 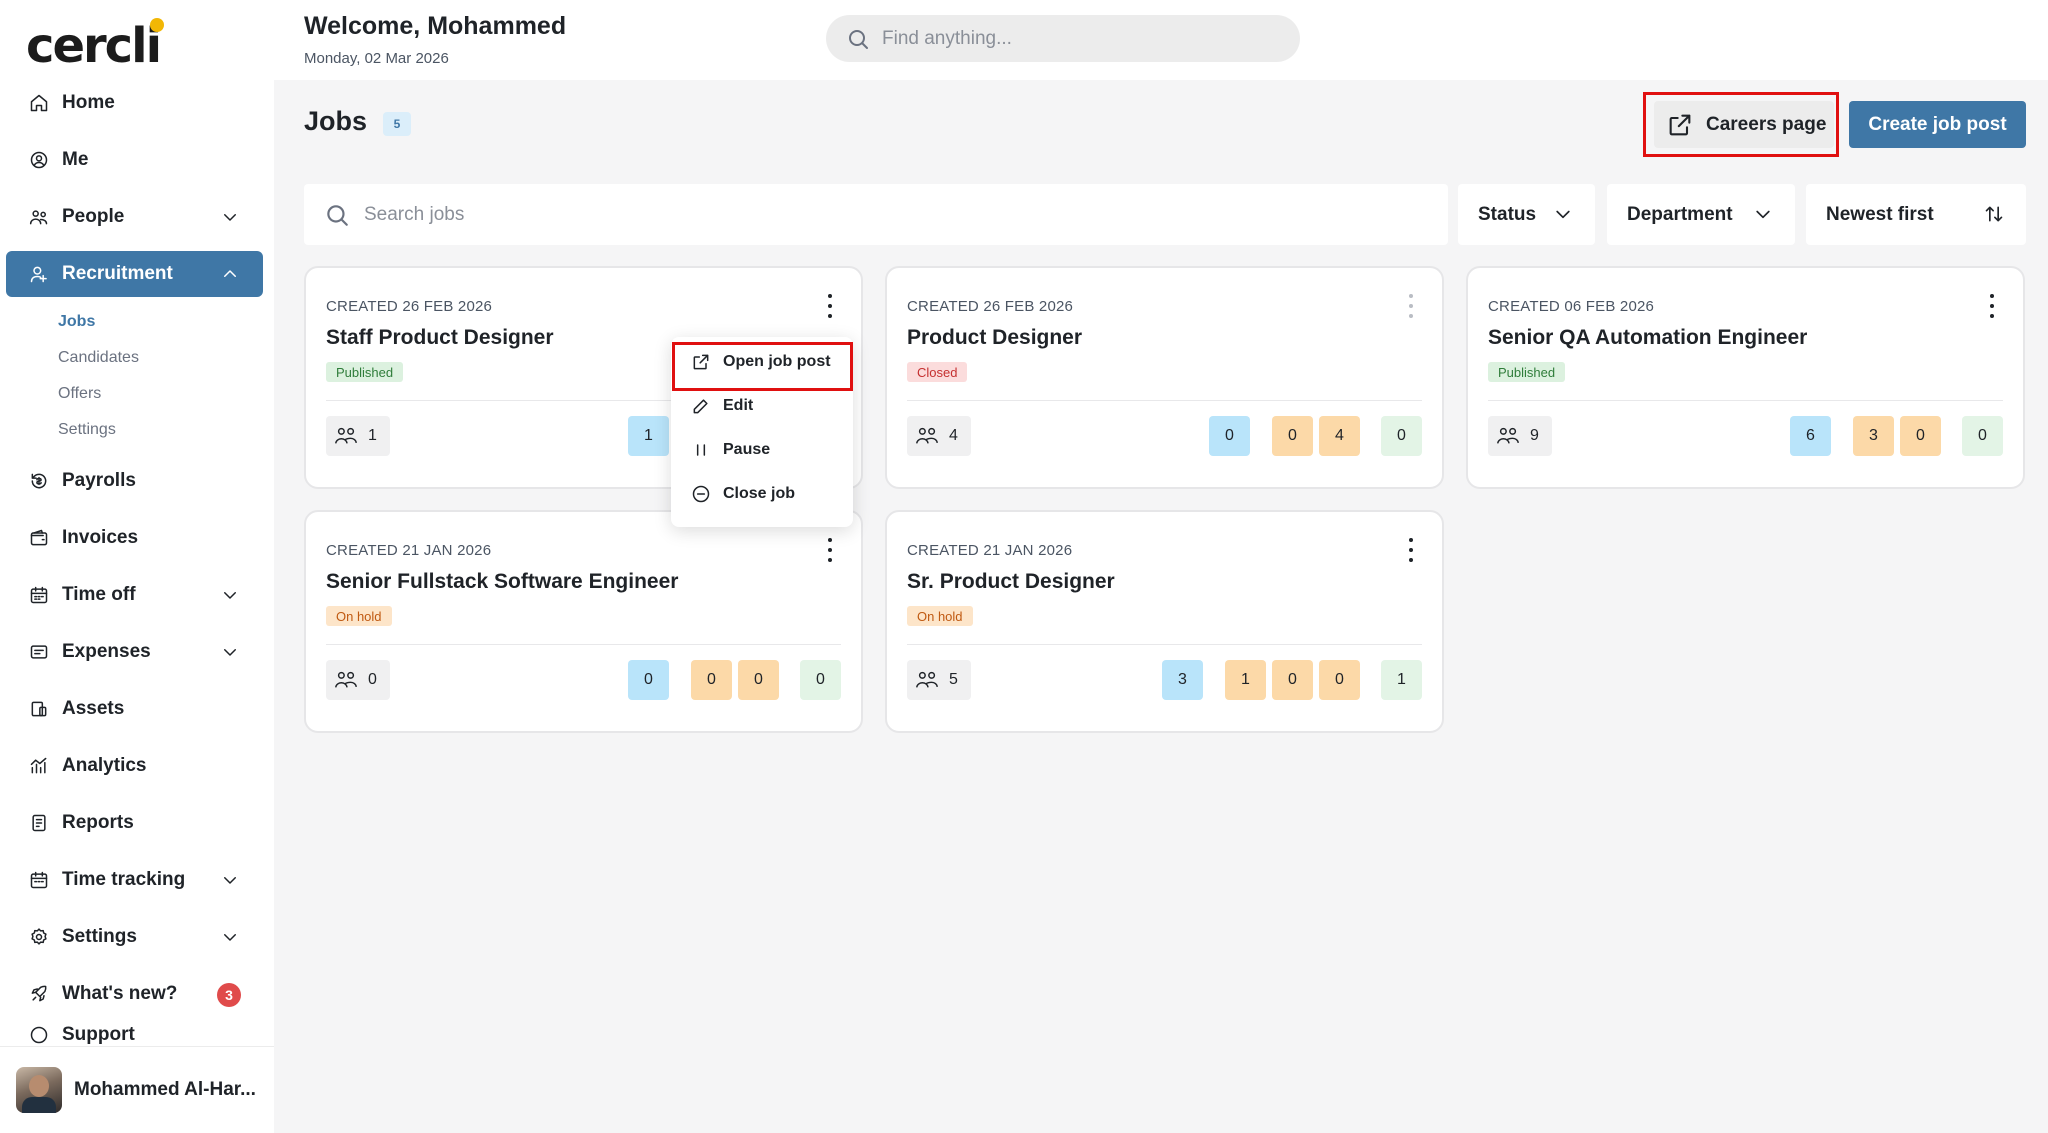 I want to click on subnav-offers: Offers, so click(x=160, y=394).